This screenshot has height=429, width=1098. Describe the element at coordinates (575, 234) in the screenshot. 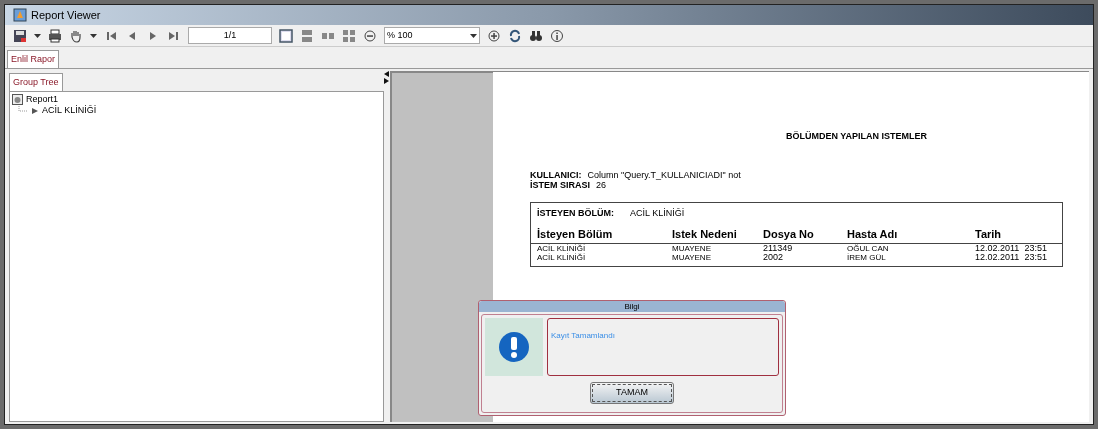

I see `column-header: İsteyen Bölüm` at that location.